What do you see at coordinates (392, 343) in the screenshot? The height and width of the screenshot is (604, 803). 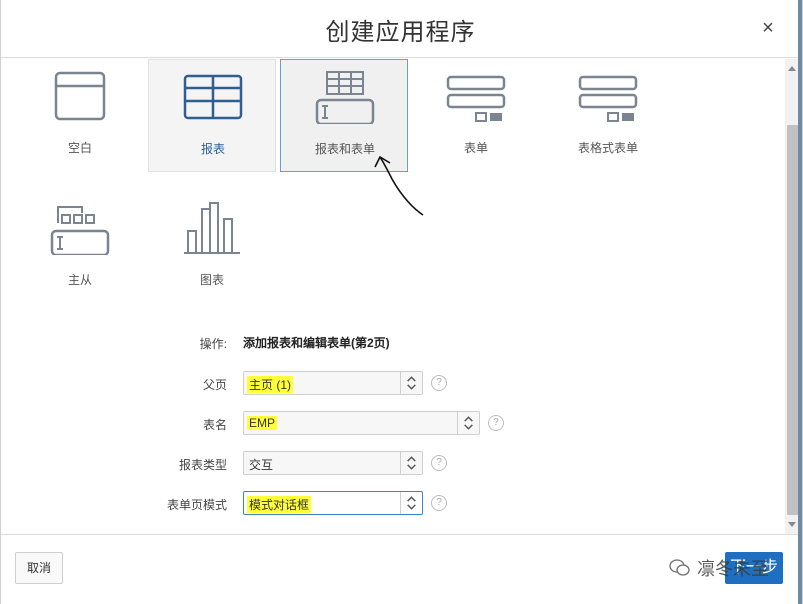 I see `form-row-action: 操作: 添加报表和编辑表单(第2页)` at bounding box center [392, 343].